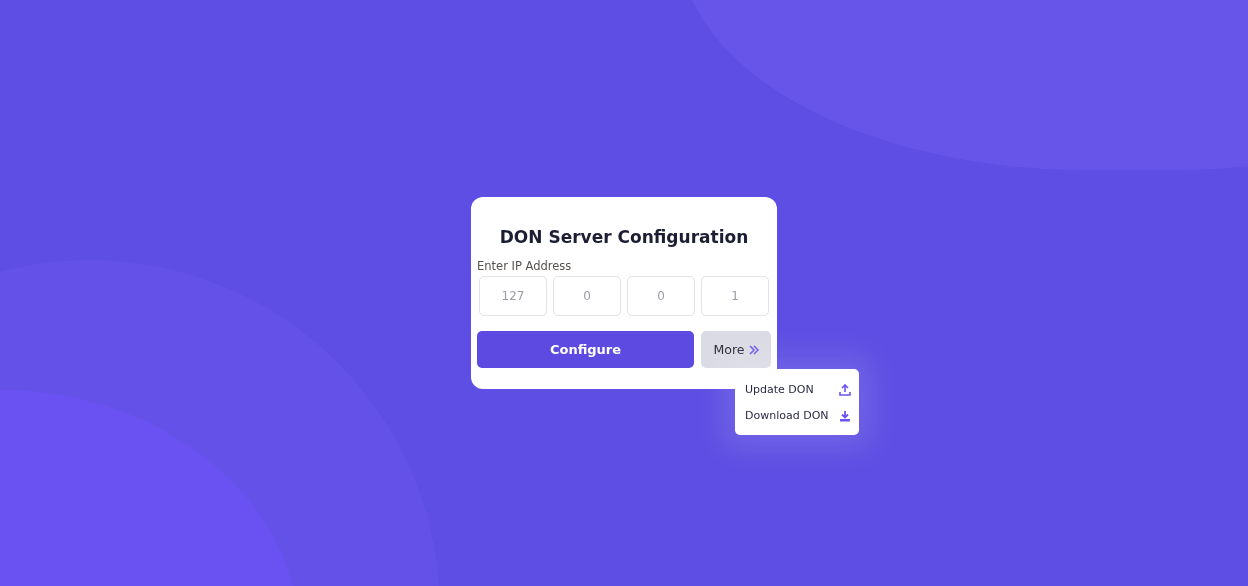 The image size is (1248, 586). What do you see at coordinates (513, 296) in the screenshot?
I see `ip-octet-field: 127` at bounding box center [513, 296].